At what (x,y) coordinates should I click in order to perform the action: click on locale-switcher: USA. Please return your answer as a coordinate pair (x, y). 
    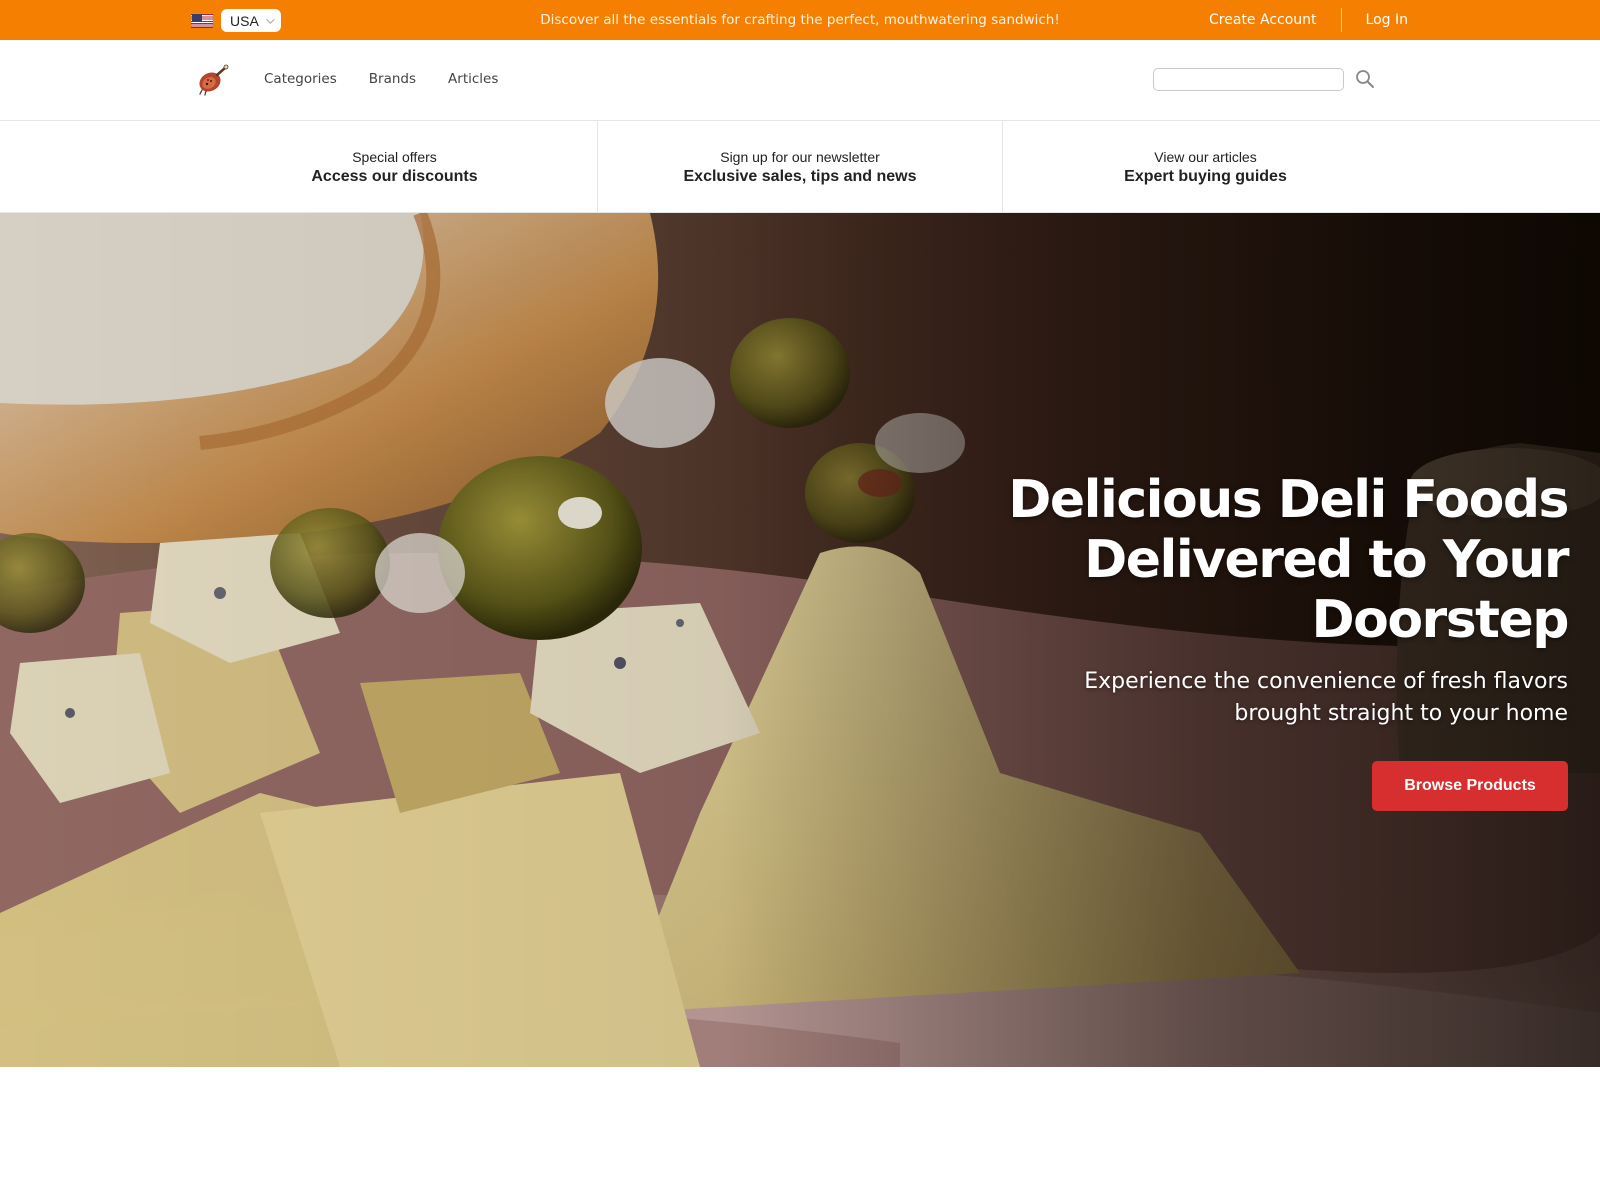
    Looking at the image, I should click on (236, 20).